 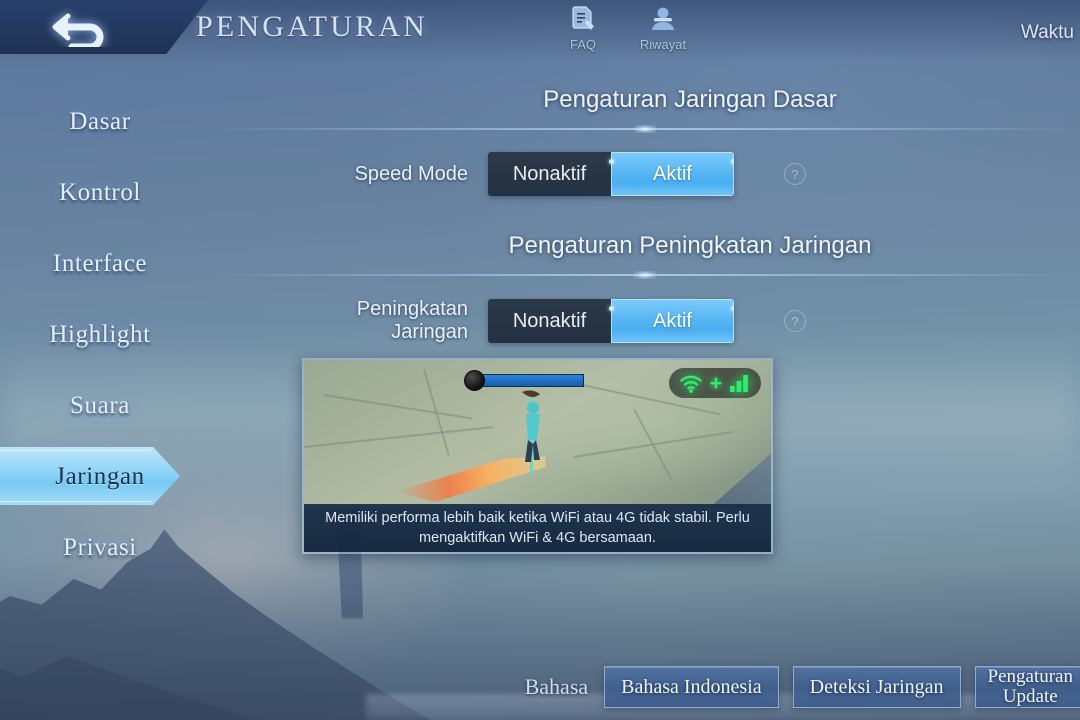 I want to click on network-enhancement-label: Peningkatan Jaringan, so click(x=408, y=321).